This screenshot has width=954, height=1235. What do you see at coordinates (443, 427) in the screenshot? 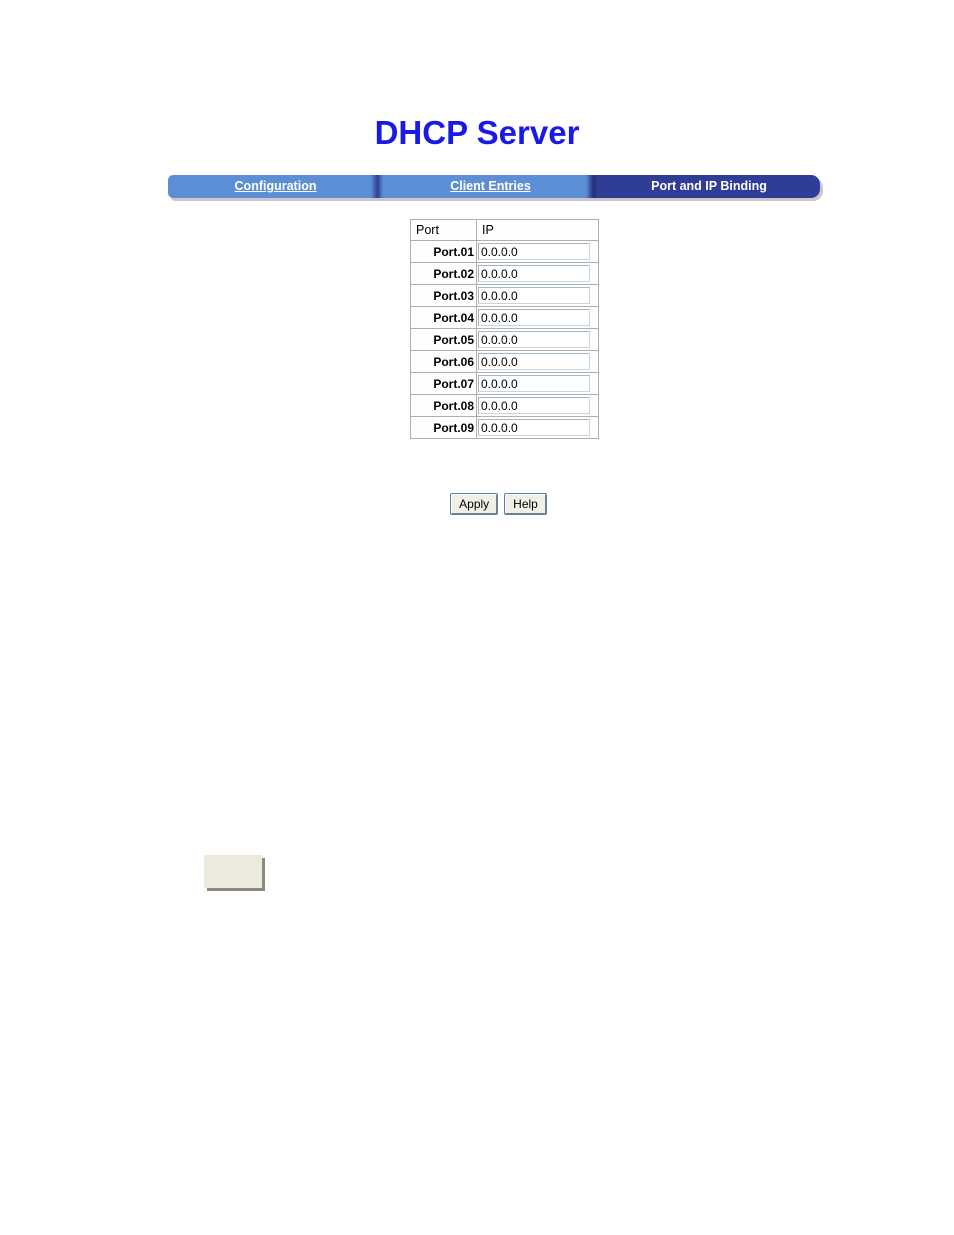
I see `port-label: Port.09` at bounding box center [443, 427].